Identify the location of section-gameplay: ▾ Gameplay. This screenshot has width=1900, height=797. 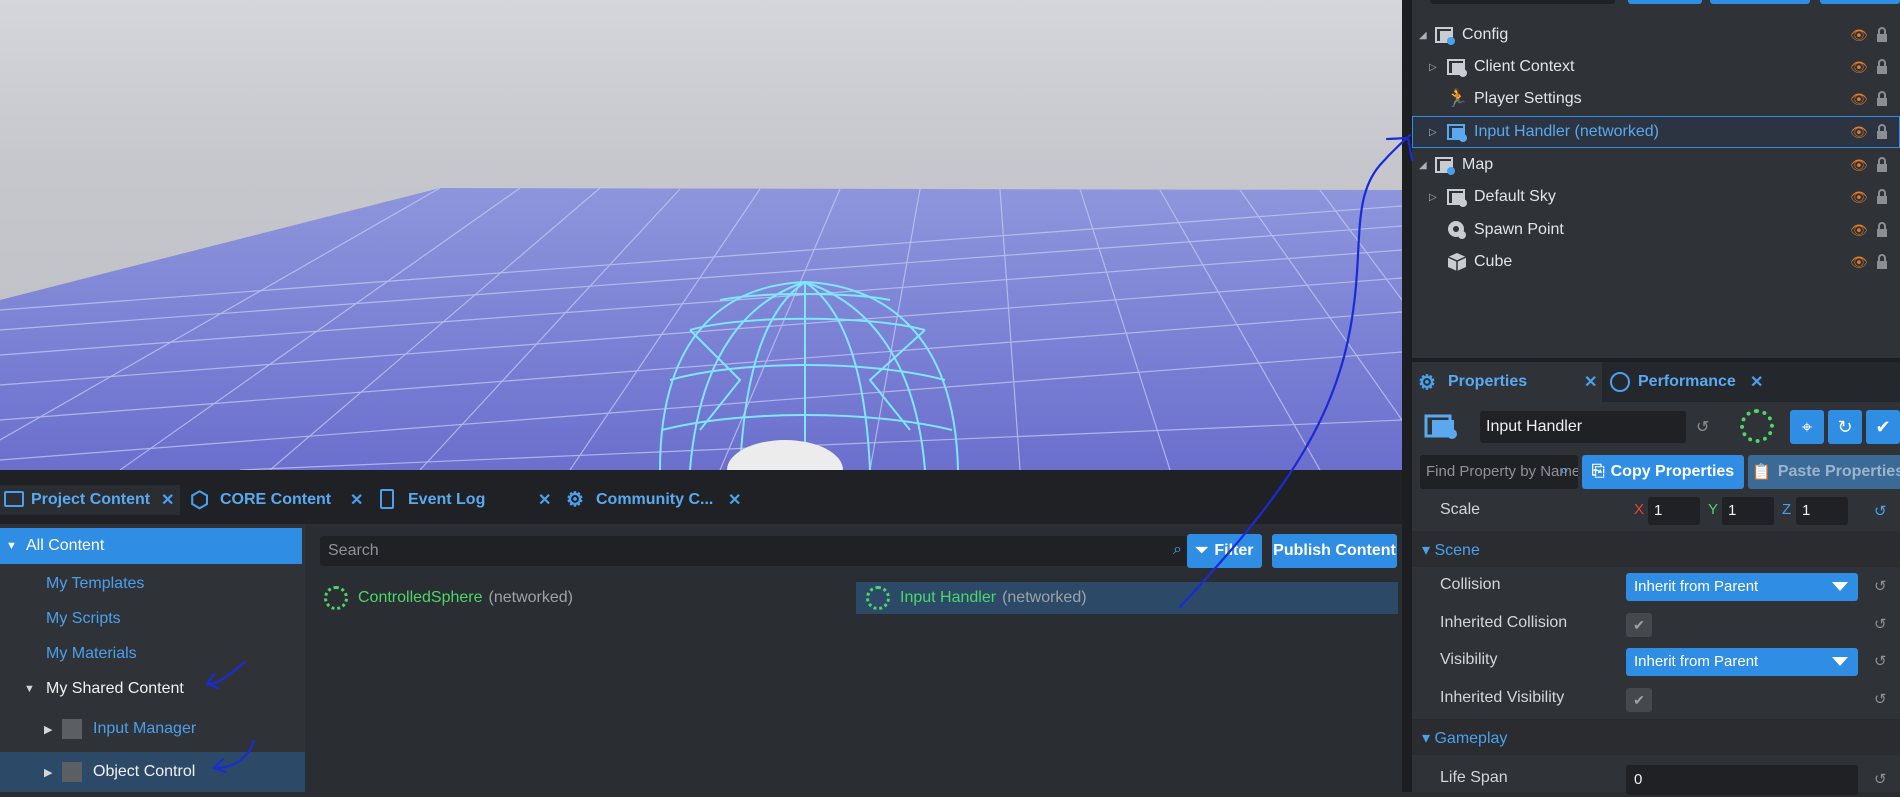
(1656, 737).